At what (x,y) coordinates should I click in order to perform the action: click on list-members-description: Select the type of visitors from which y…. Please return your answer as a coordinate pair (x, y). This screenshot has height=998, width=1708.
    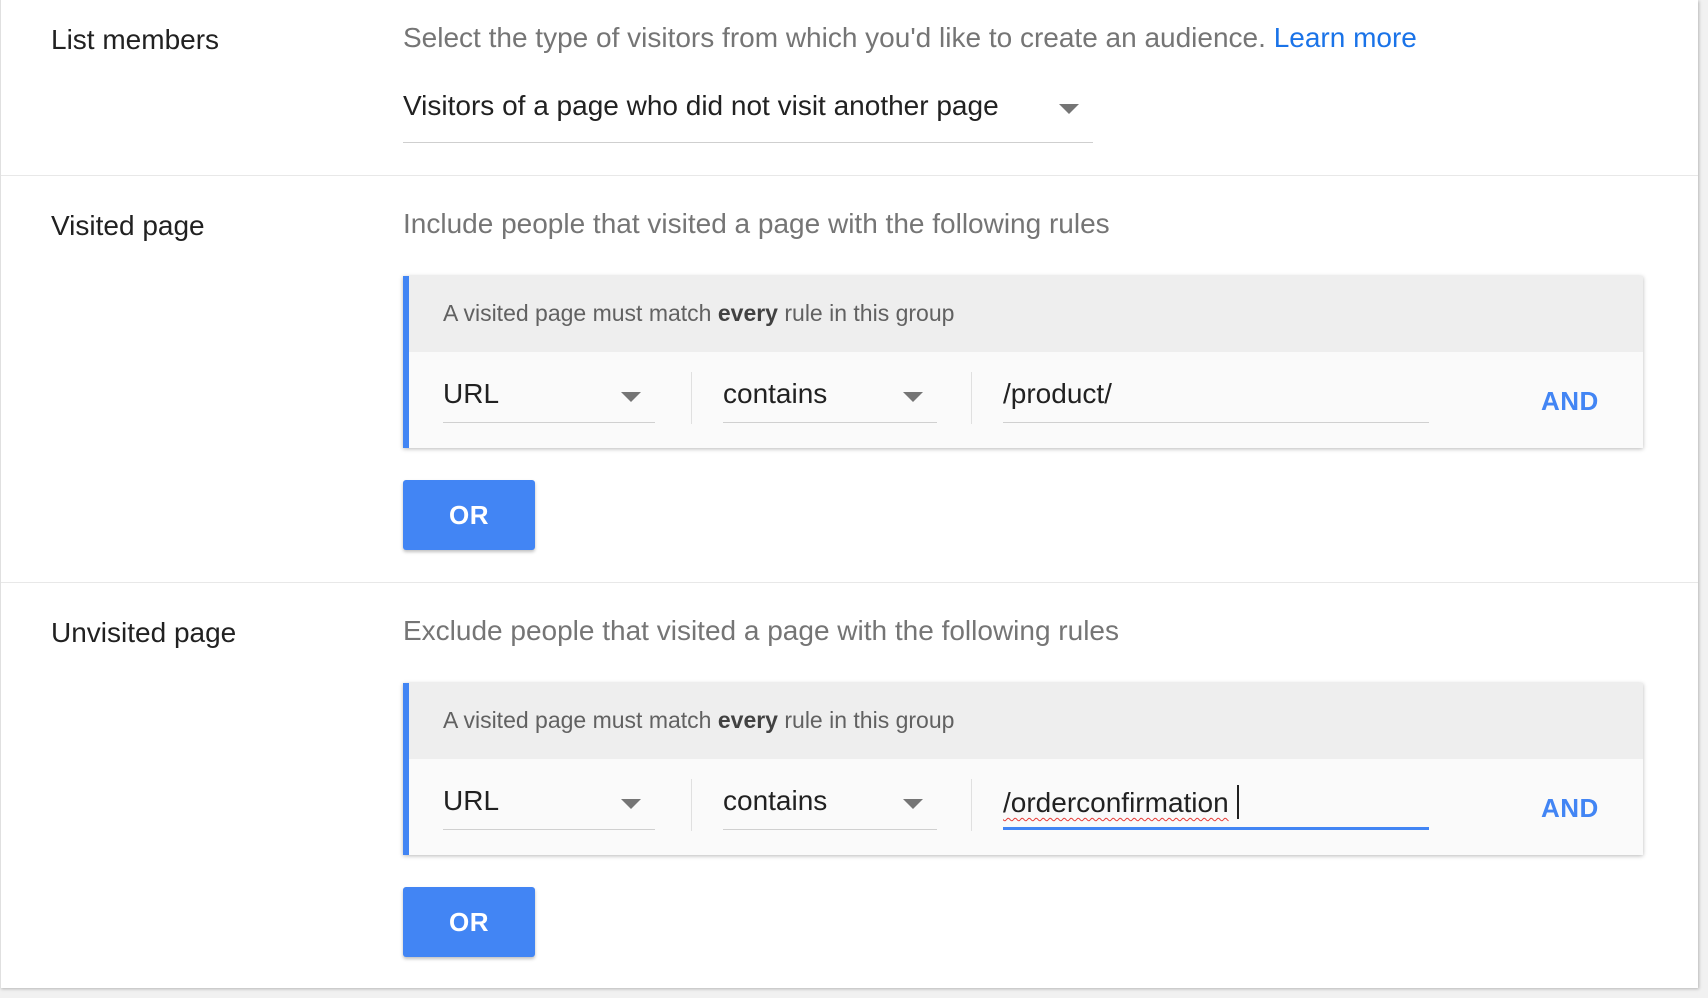
    Looking at the image, I should click on (910, 38).